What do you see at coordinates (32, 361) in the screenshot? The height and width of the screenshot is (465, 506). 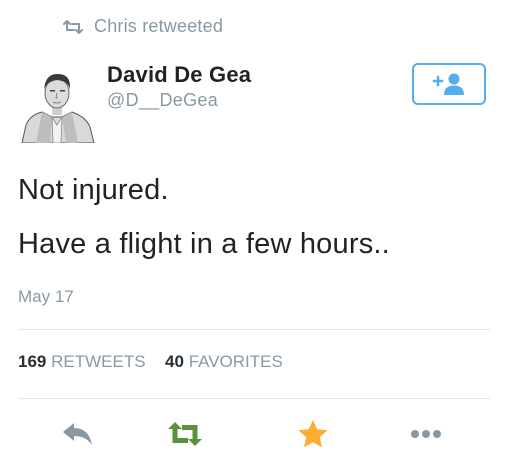 I see `retweets-count: 169` at bounding box center [32, 361].